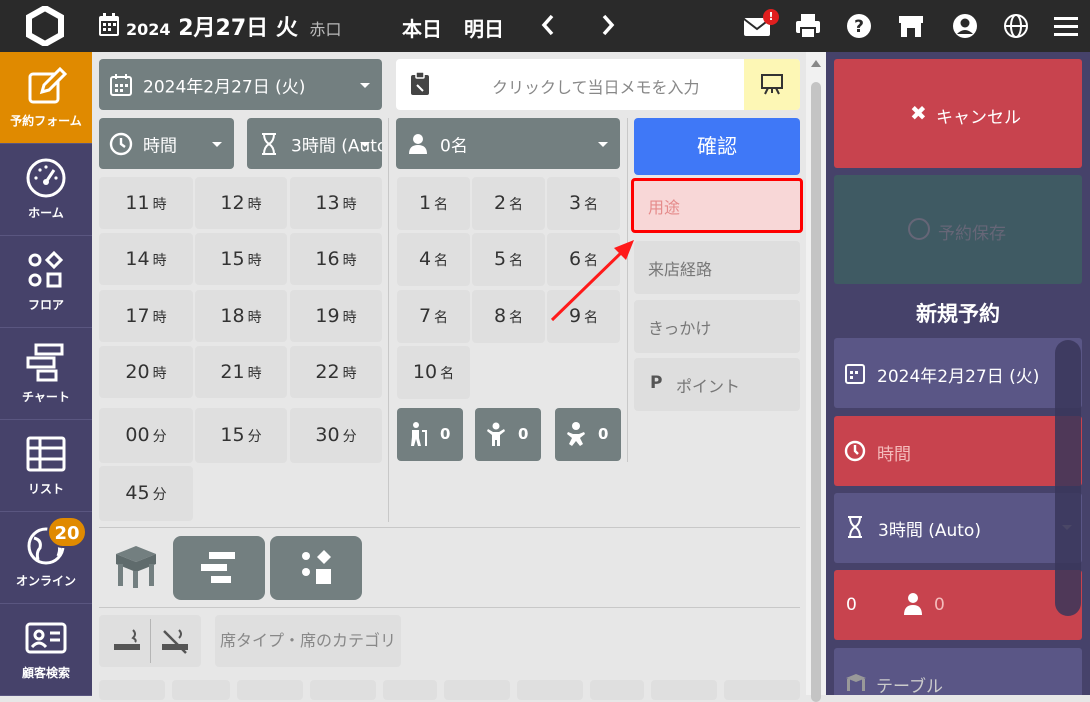 The height and width of the screenshot is (702, 1090). I want to click on hour-button: 13 時, so click(336, 203).